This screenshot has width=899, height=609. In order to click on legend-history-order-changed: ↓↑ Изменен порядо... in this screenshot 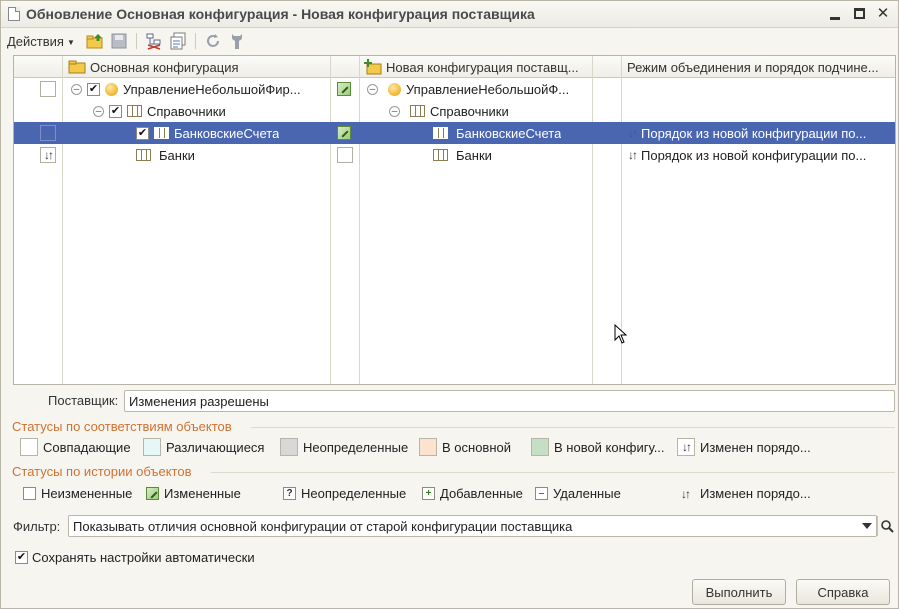, I will do `click(746, 493)`.